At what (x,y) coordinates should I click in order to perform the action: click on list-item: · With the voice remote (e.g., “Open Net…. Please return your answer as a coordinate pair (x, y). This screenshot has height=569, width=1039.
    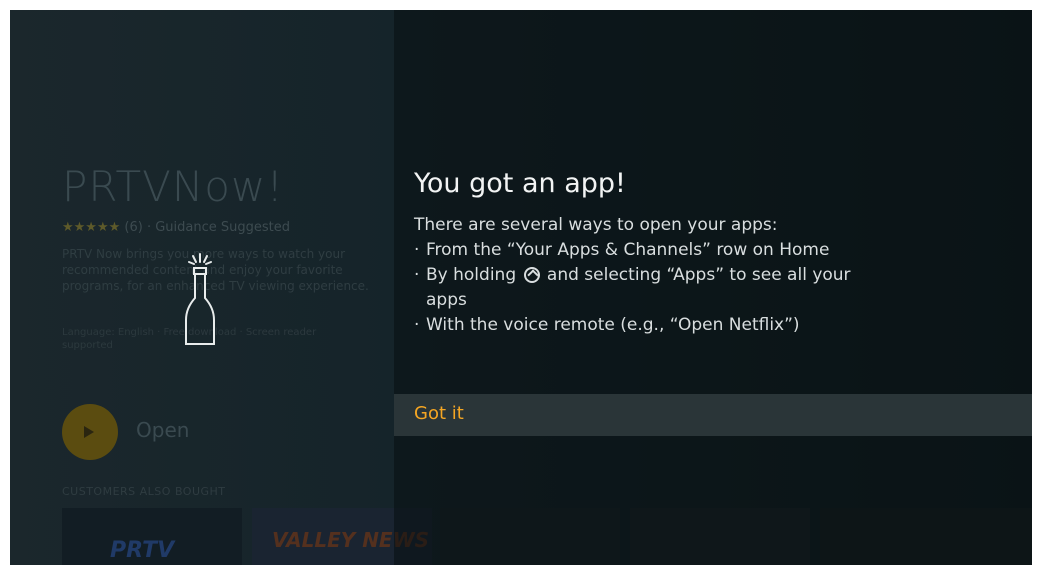
    Looking at the image, I should click on (714, 325).